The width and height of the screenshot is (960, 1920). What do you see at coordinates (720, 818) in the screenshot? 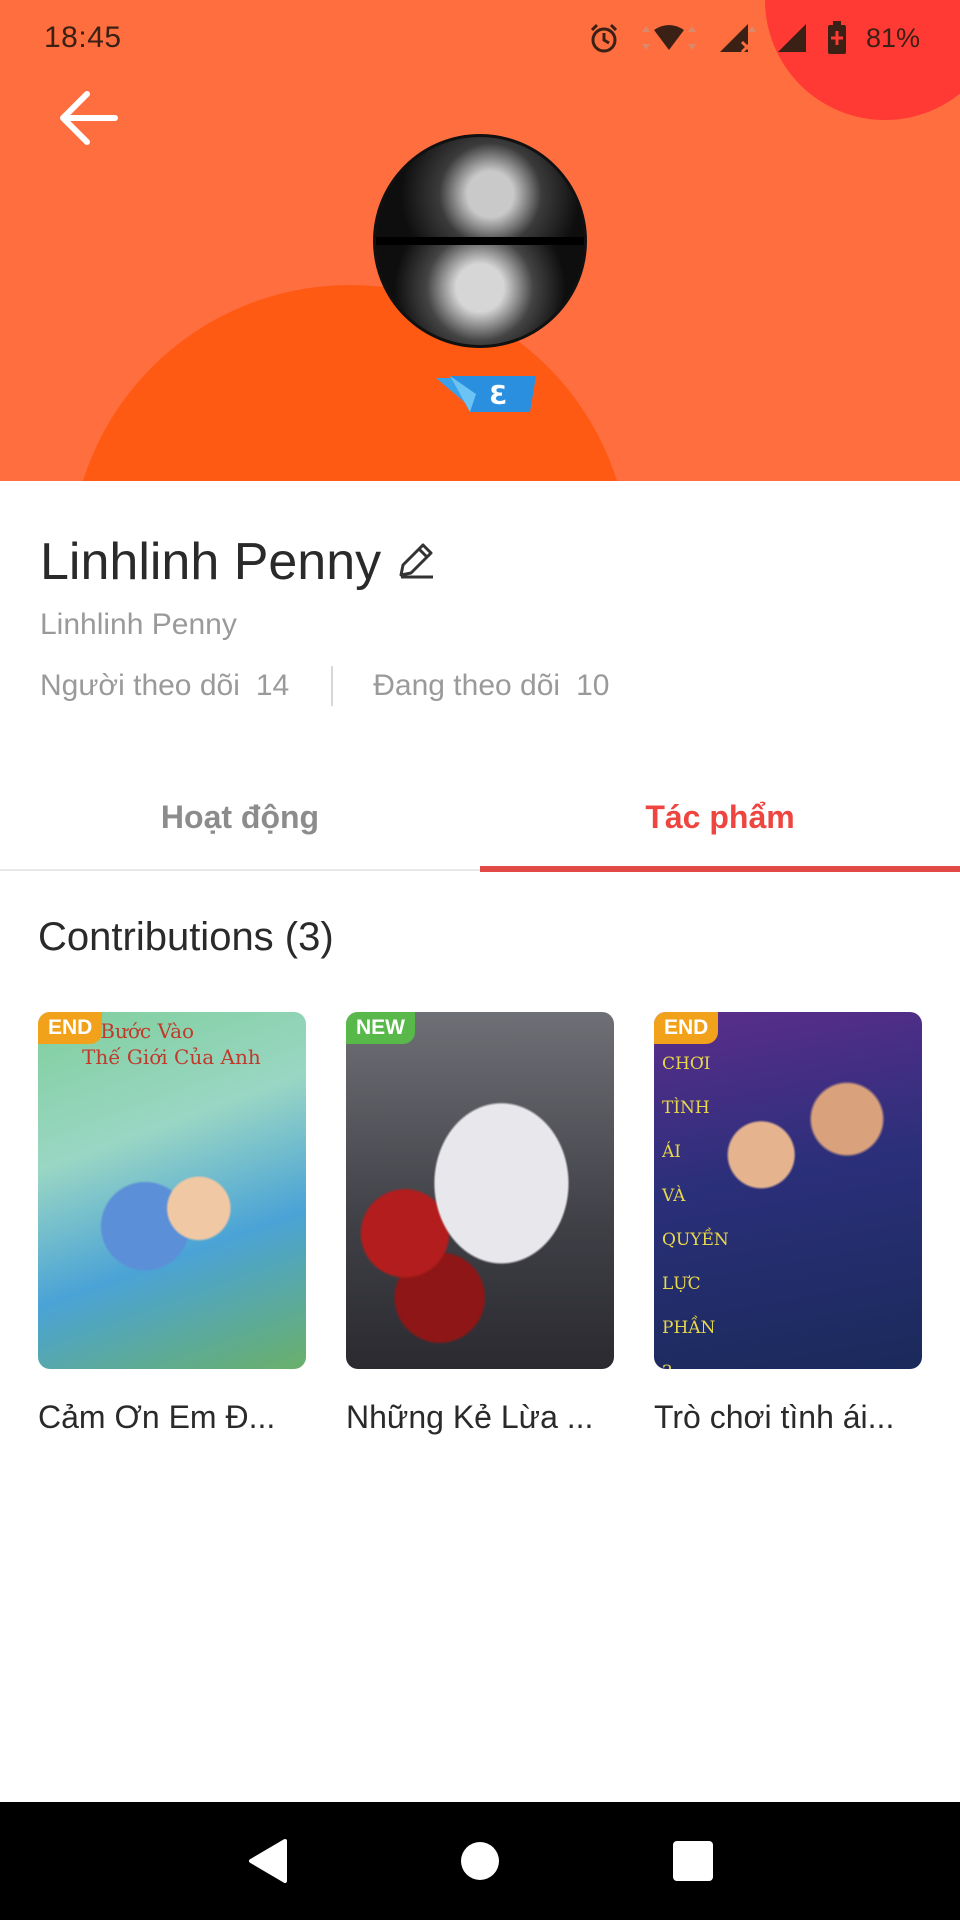
I see `tab-works: Tác phẩm` at bounding box center [720, 818].